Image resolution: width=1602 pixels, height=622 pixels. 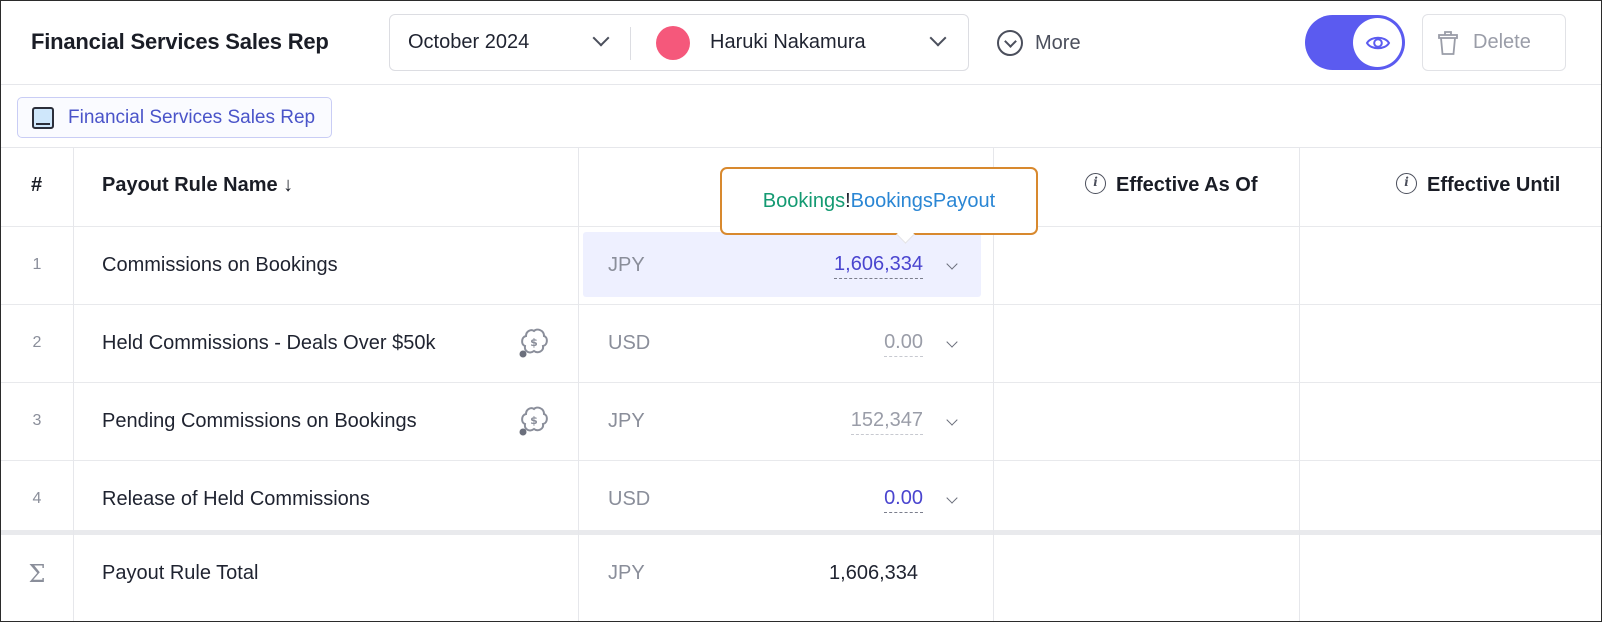 I want to click on page-title: Financial Services Sales Rep, so click(x=180, y=41).